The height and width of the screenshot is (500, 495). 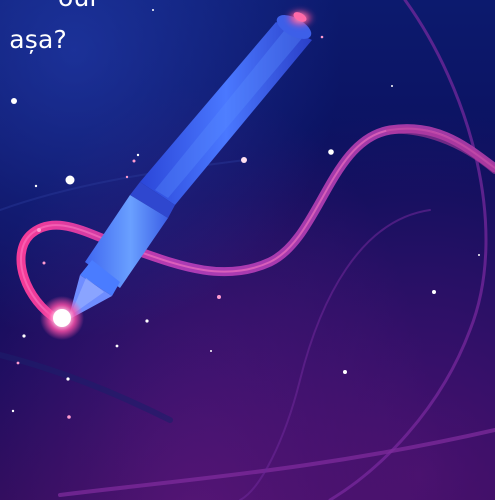 What do you see at coordinates (79, 6) in the screenshot?
I see `caption-line-1: our` at bounding box center [79, 6].